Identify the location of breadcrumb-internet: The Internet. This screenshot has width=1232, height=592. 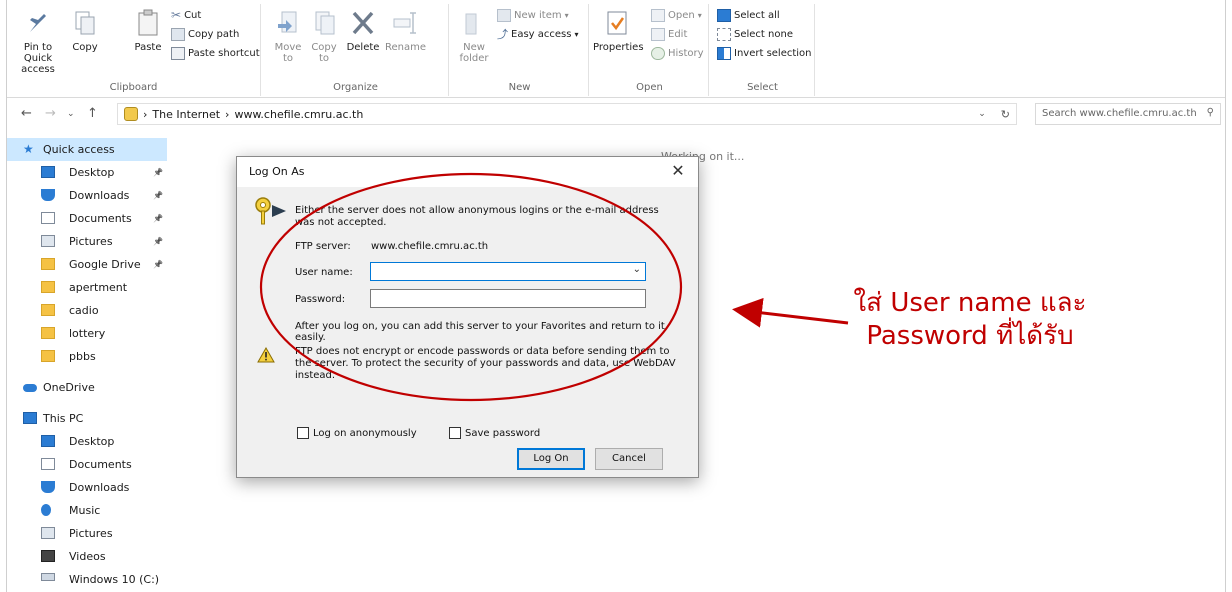
(186, 114).